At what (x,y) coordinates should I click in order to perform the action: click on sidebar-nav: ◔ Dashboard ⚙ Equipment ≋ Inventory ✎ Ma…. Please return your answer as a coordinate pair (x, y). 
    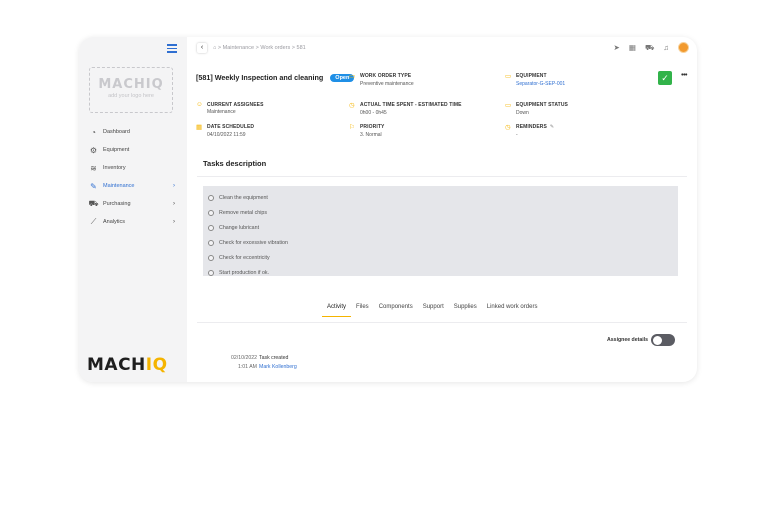
    Looking at the image, I should click on (133, 177).